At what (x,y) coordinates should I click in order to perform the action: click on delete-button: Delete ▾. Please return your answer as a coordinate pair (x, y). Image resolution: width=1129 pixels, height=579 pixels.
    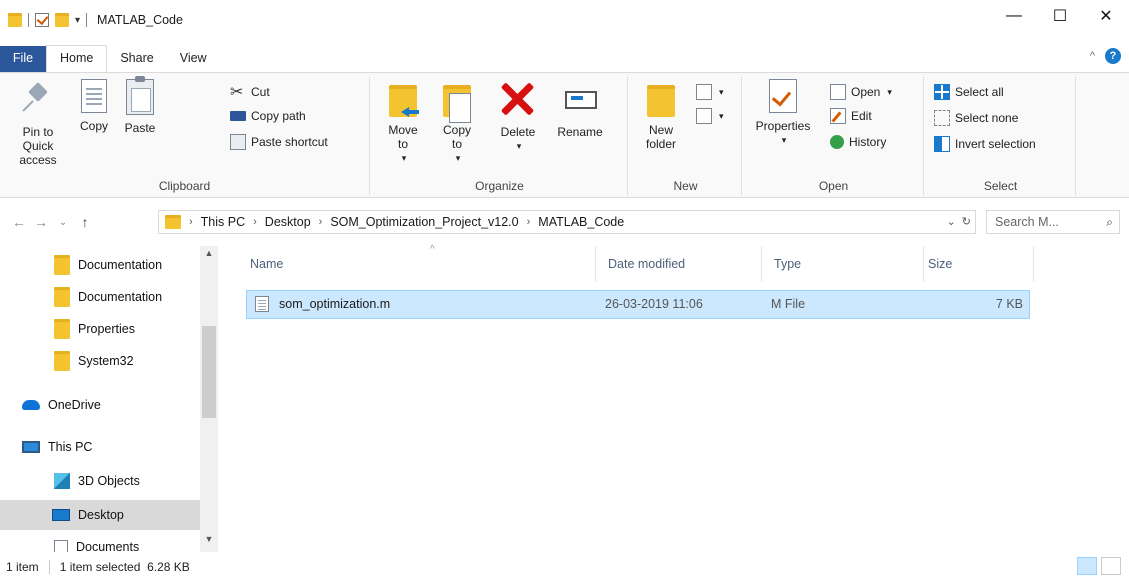
    Looking at the image, I should click on (518, 116).